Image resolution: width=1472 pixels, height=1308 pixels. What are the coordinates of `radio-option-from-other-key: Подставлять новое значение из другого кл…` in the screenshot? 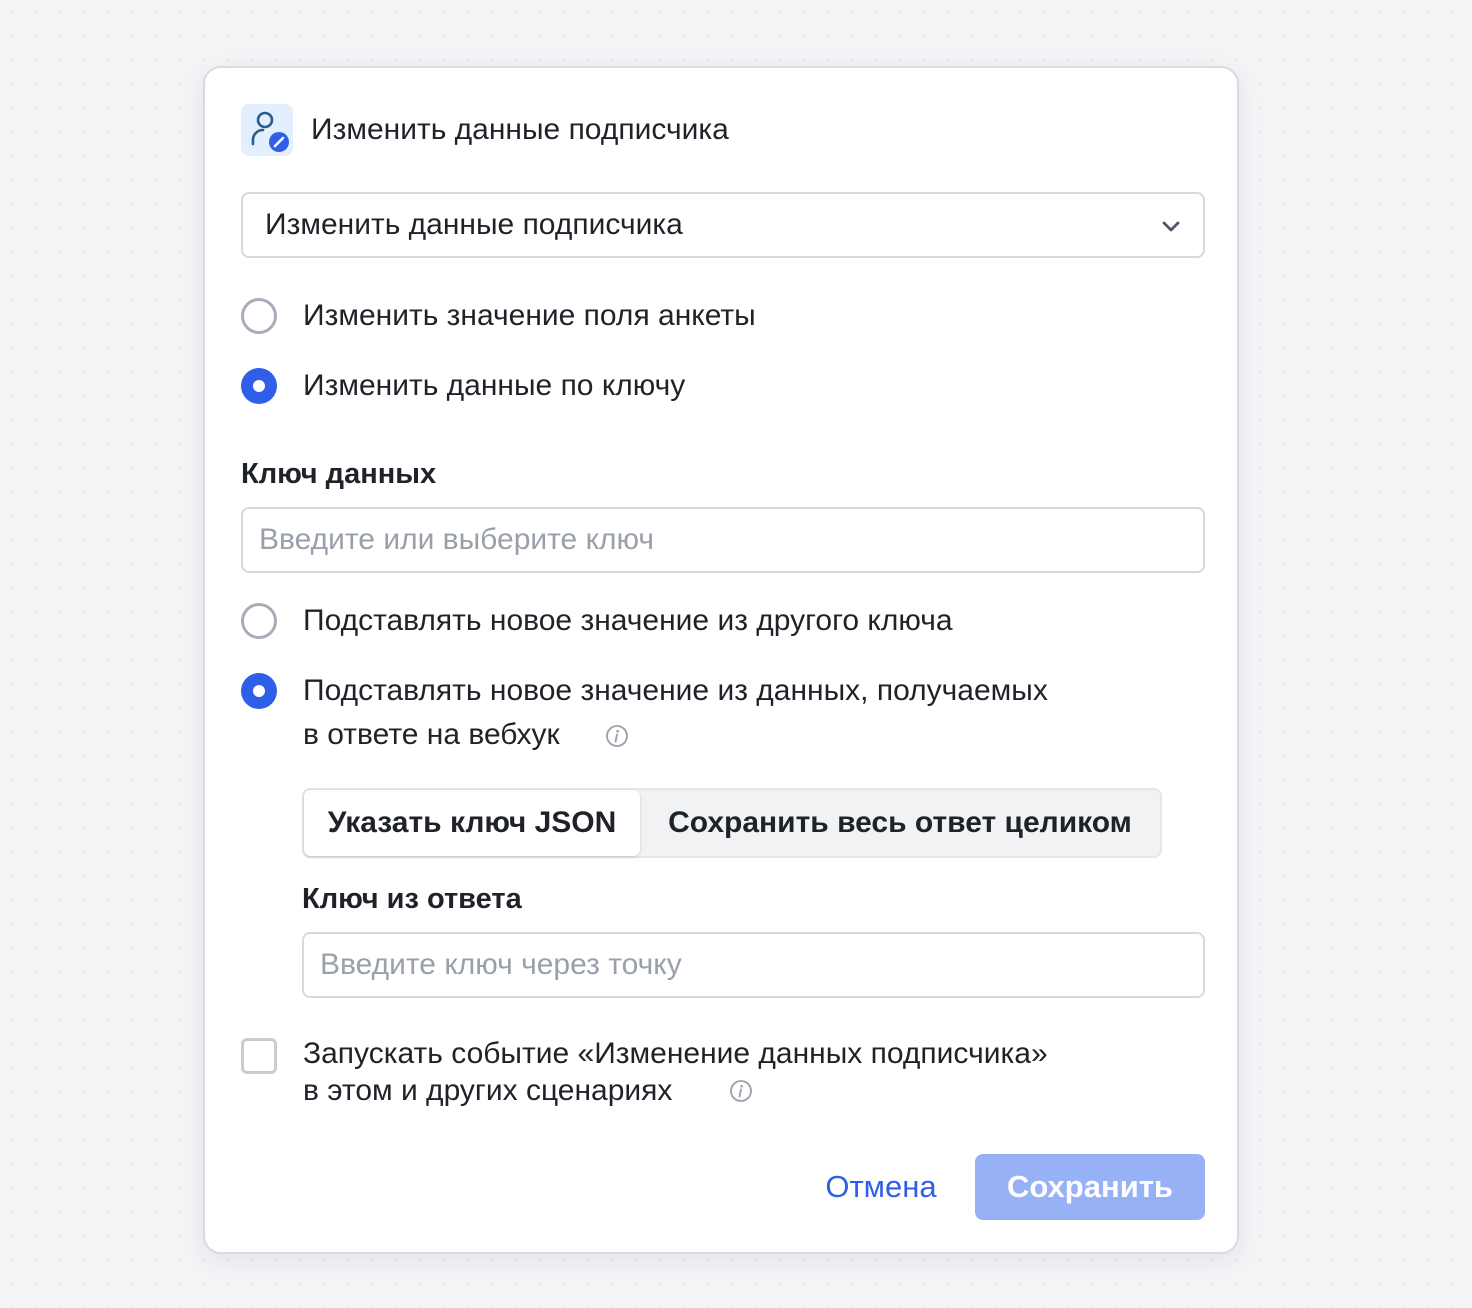 It's located at (691, 621).